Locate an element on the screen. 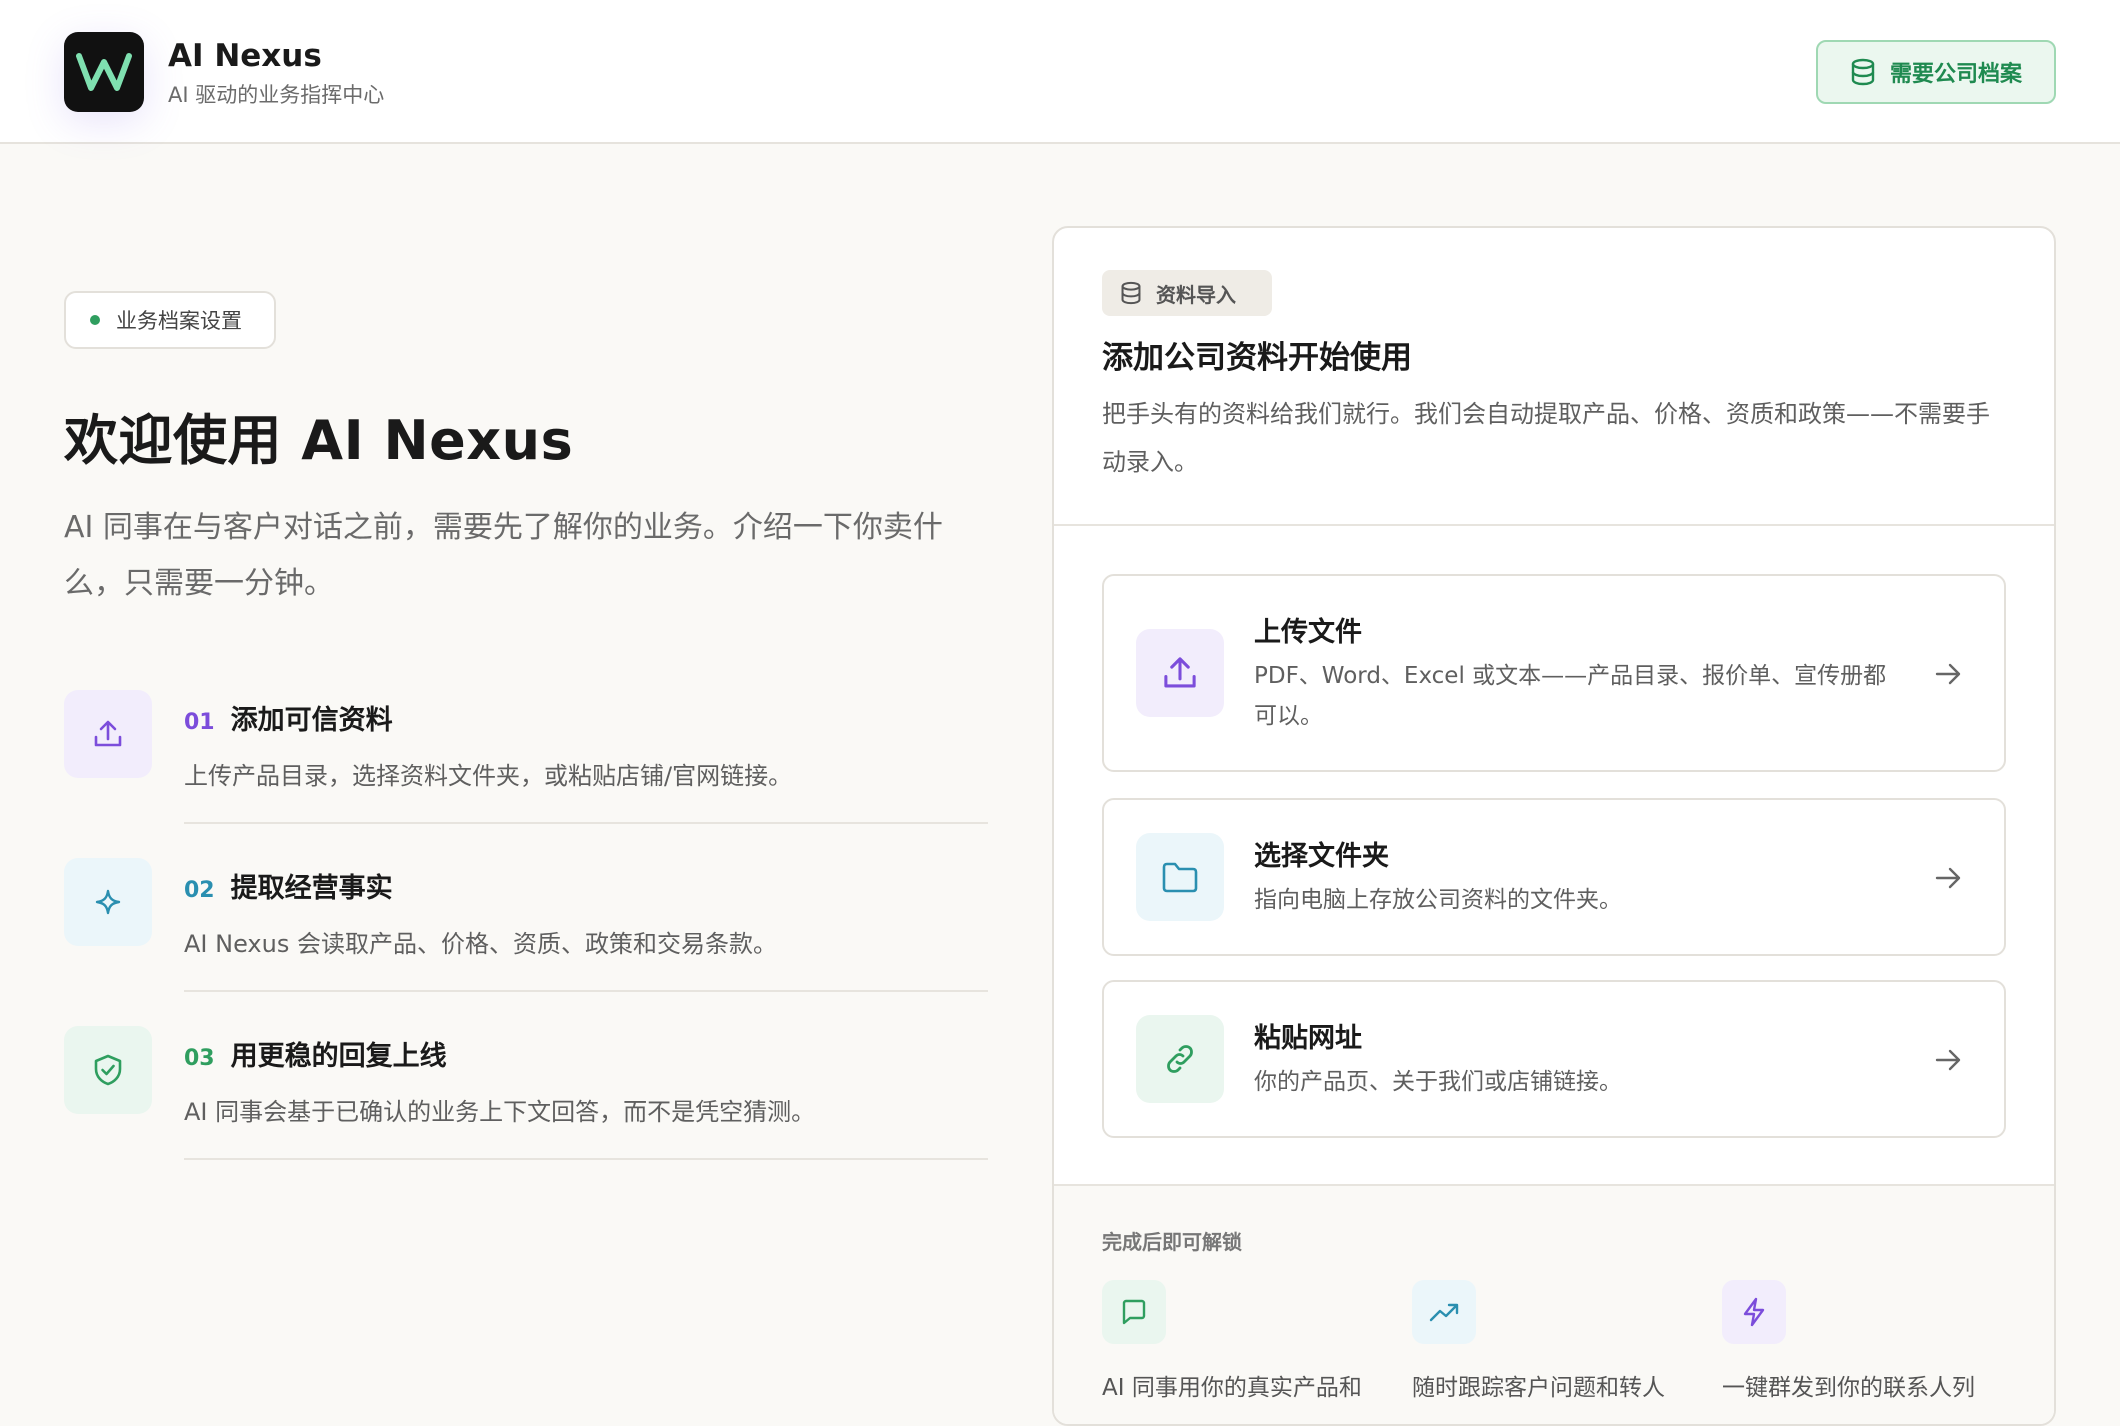  unlock-text: 一键群发到你的联系人列 is located at coordinates (1848, 1388).